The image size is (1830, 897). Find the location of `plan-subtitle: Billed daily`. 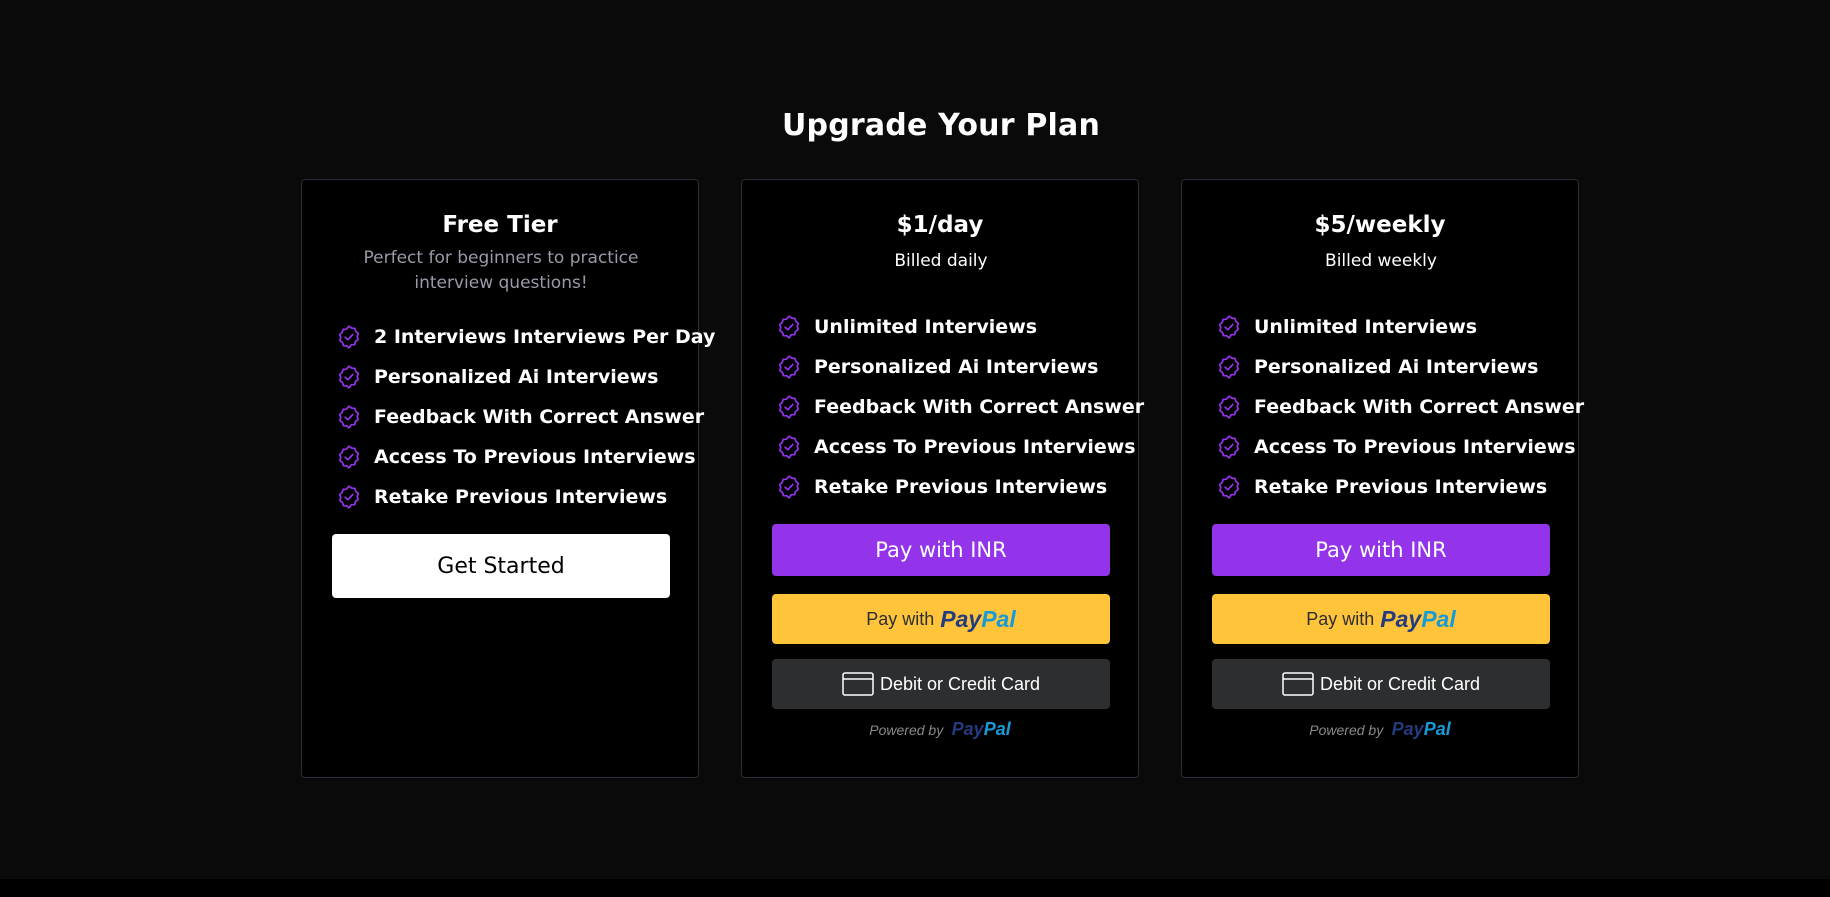

plan-subtitle: Billed daily is located at coordinates (941, 261).